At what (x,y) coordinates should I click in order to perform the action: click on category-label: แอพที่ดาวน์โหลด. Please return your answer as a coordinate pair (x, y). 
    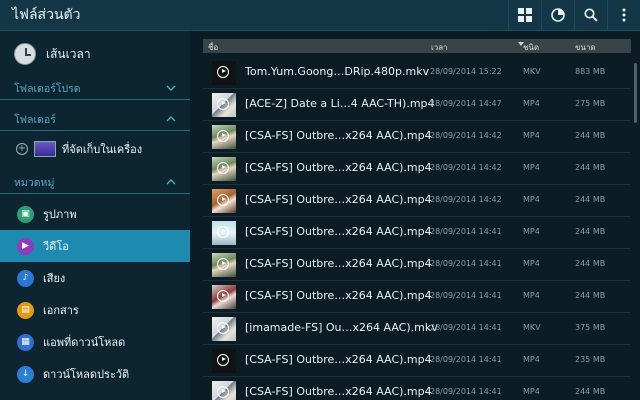
    Looking at the image, I should click on (84, 342).